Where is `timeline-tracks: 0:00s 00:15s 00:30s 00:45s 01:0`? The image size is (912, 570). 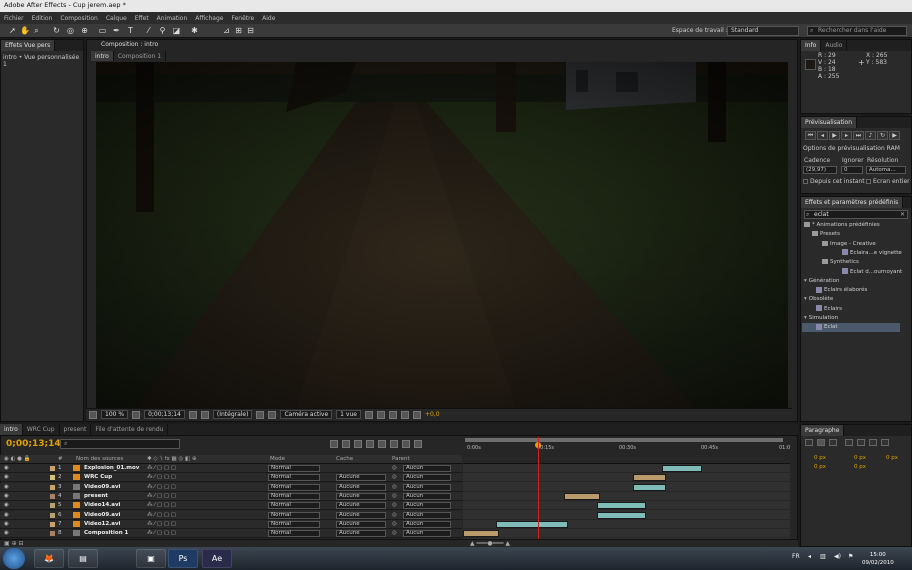 timeline-tracks: 0:00s 00:15s 00:30s 00:45s 01:0 is located at coordinates (626, 488).